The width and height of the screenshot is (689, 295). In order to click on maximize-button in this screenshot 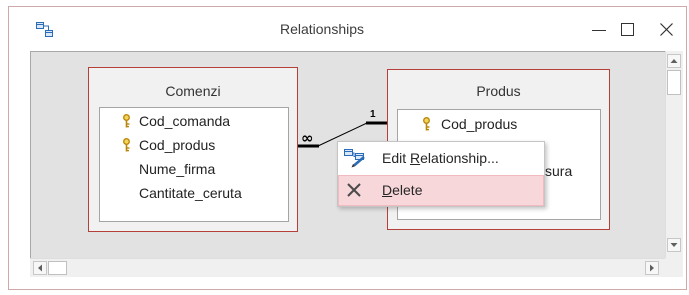, I will do `click(628, 30)`.